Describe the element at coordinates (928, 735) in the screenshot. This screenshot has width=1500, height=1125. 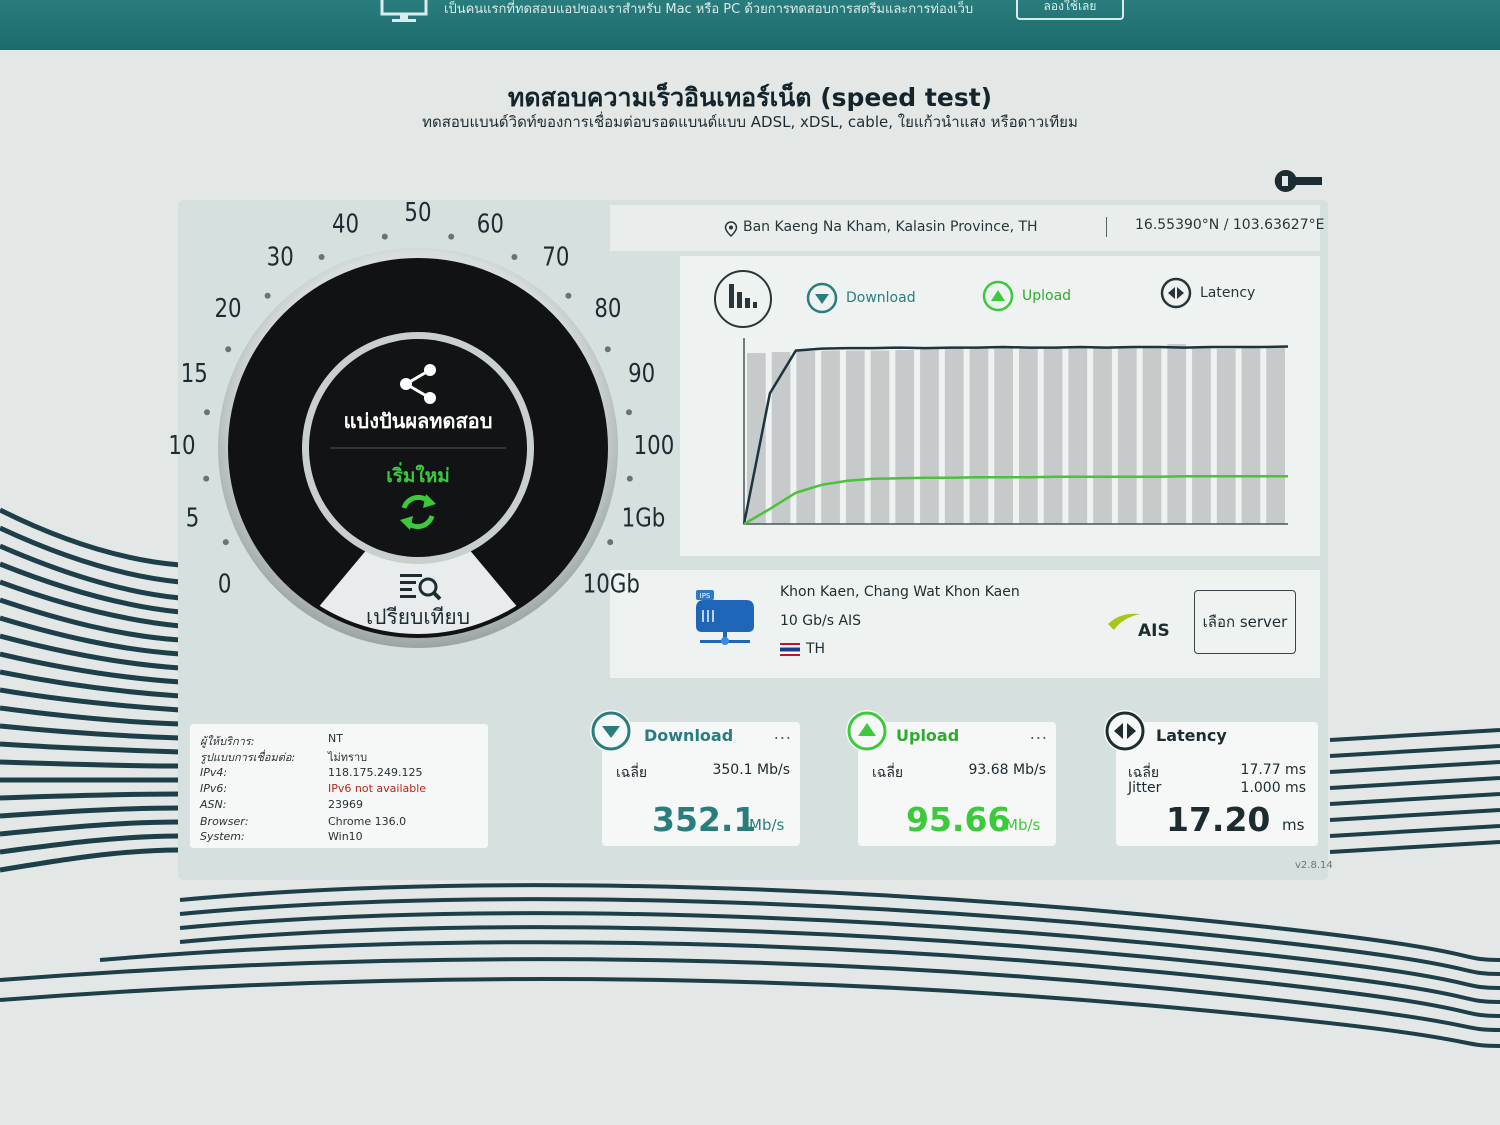
I see `upload-title: Upload` at that location.